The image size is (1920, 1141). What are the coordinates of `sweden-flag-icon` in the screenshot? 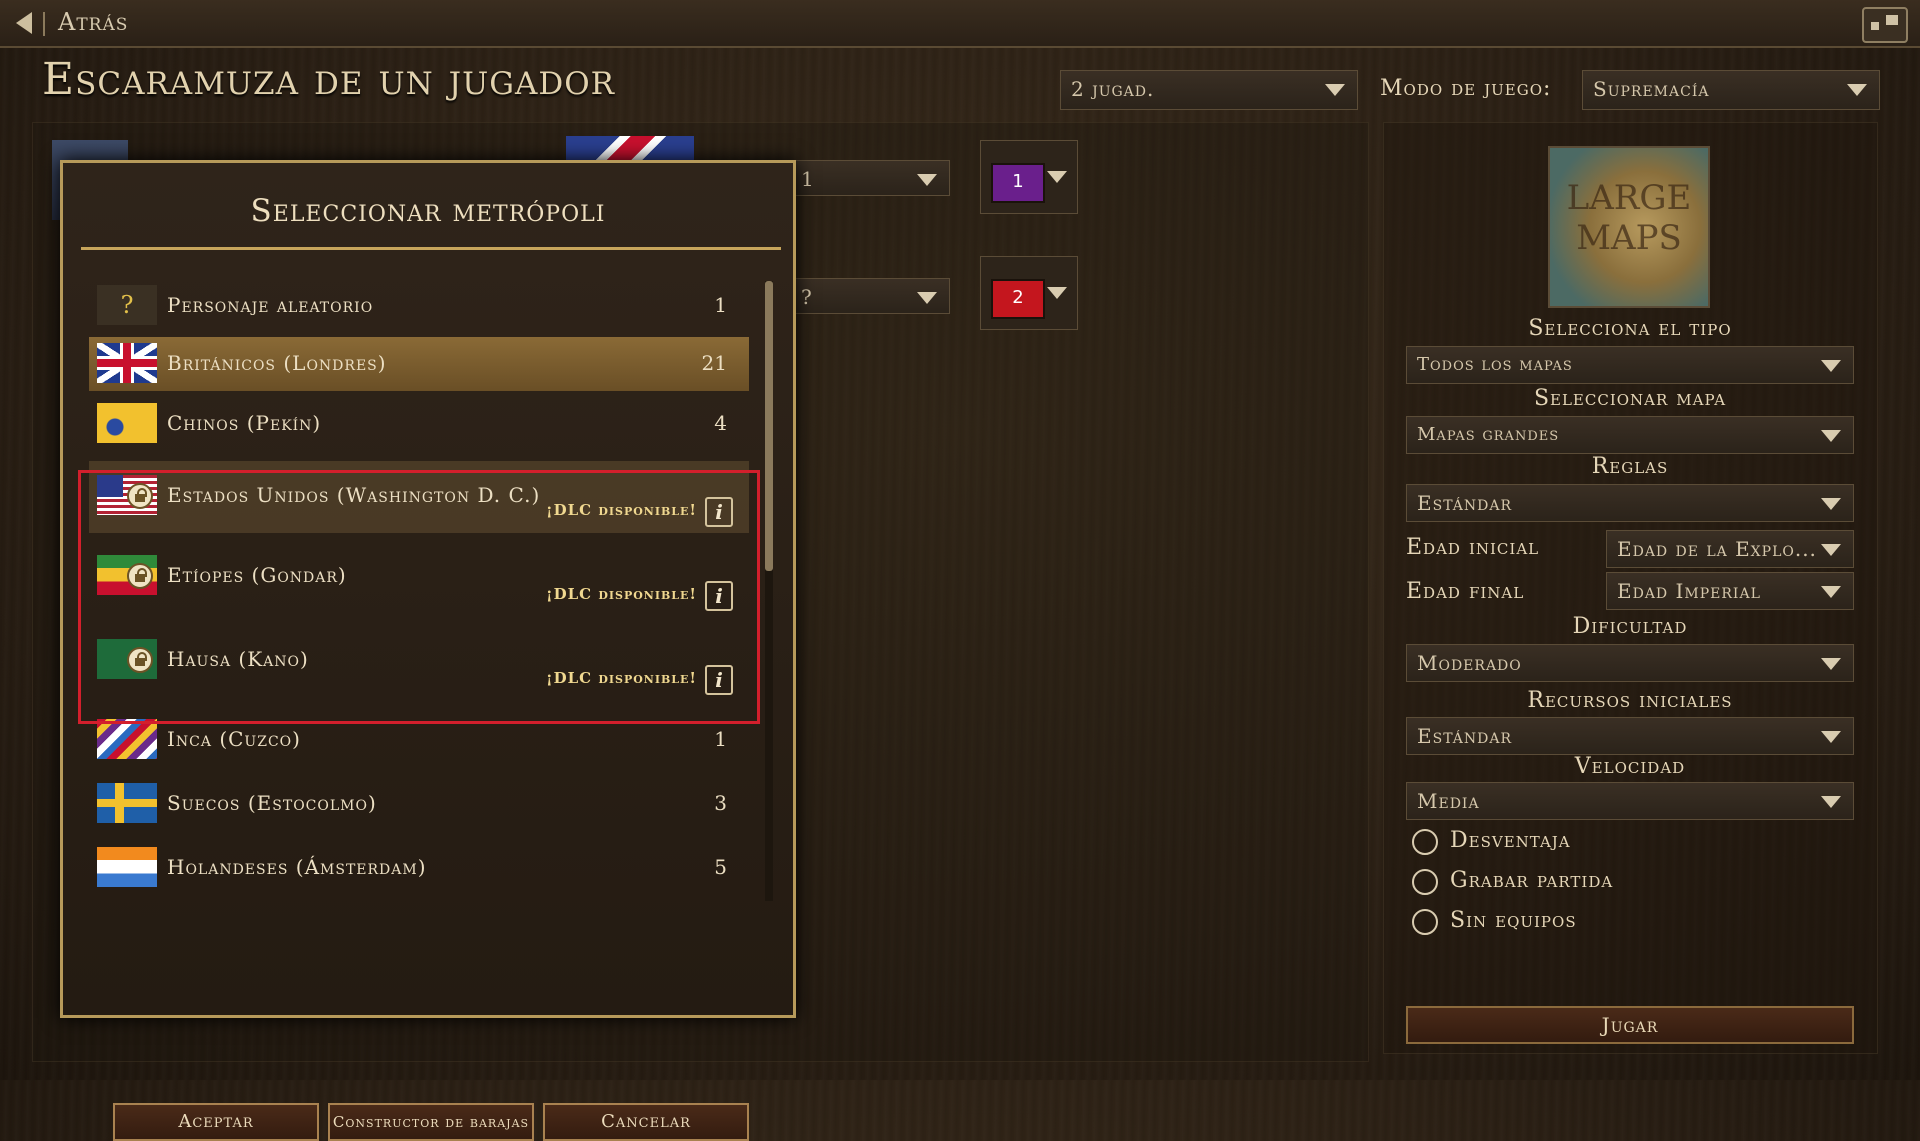 It's located at (127, 803).